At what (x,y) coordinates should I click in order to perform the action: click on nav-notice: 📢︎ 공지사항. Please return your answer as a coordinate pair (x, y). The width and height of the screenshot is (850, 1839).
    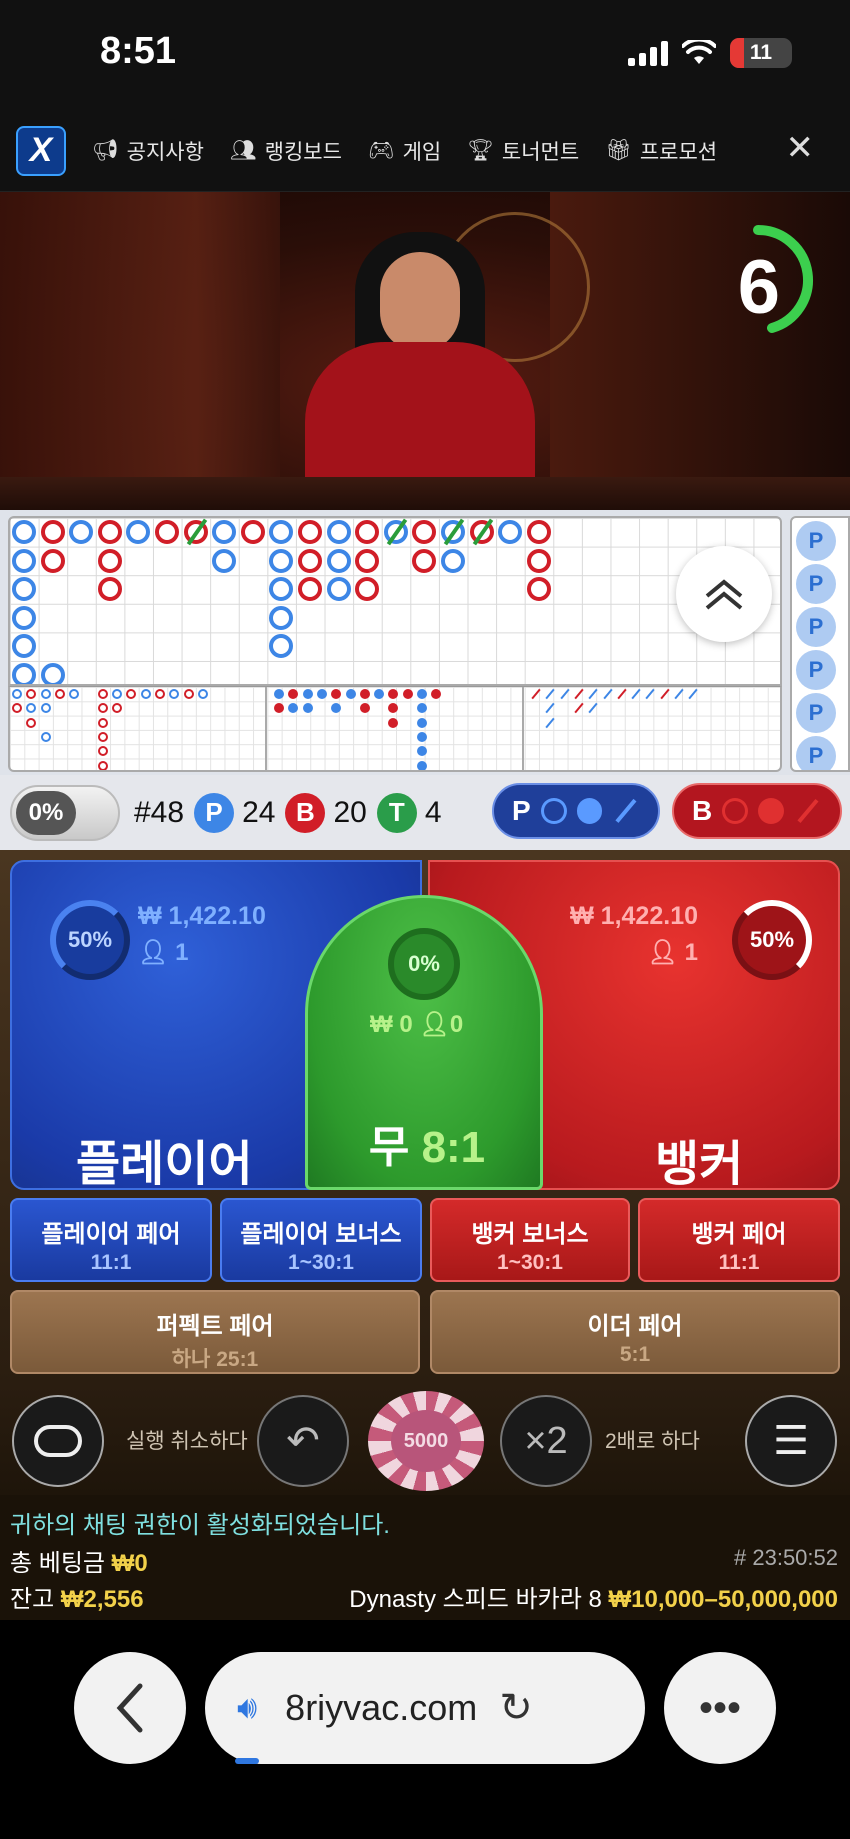
    Looking at the image, I should click on (148, 151).